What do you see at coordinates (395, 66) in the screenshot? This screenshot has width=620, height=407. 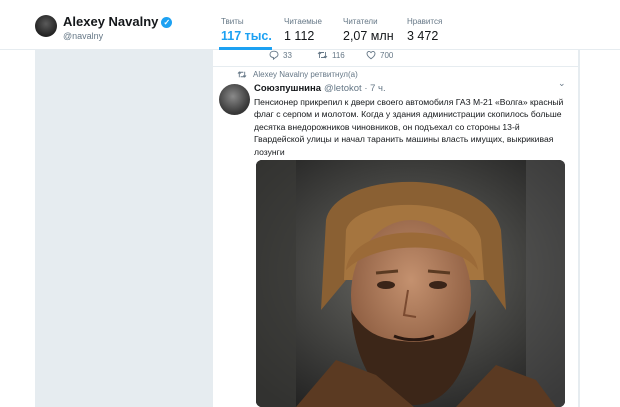 I see `tweet-divider` at bounding box center [395, 66].